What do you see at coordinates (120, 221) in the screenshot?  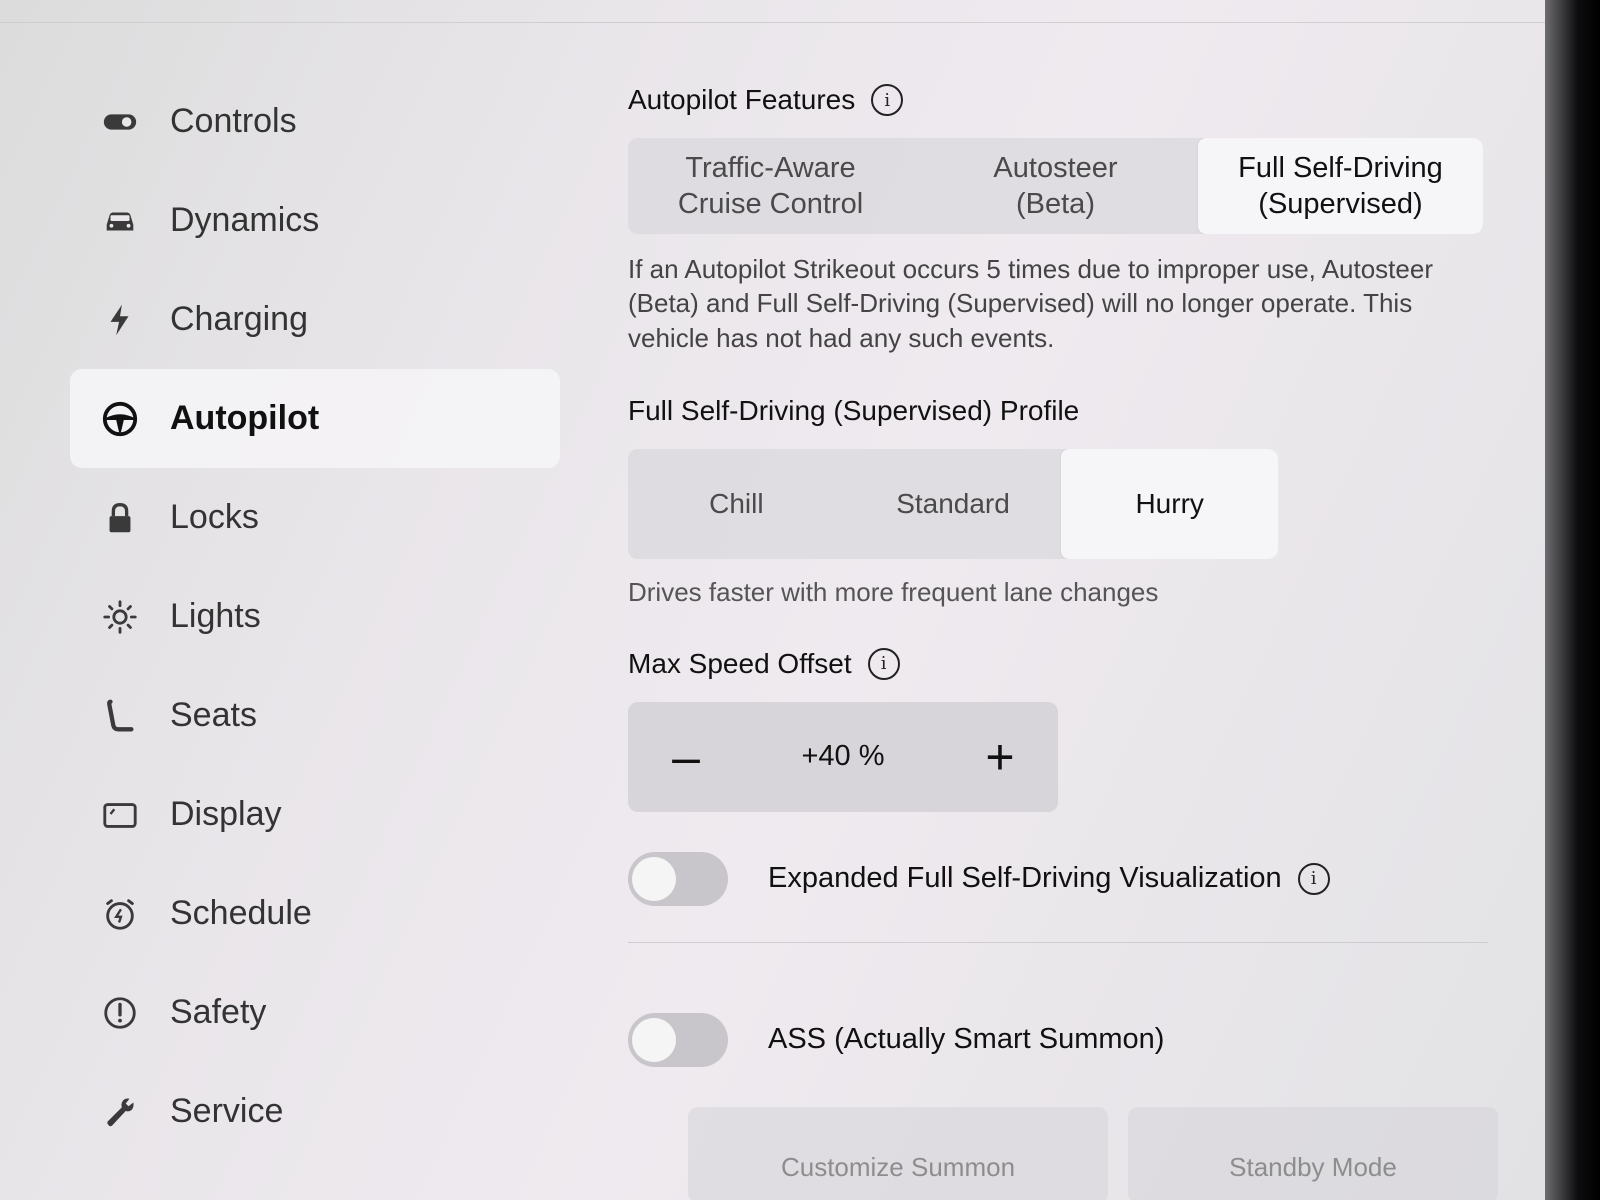 I see `car-icon` at bounding box center [120, 221].